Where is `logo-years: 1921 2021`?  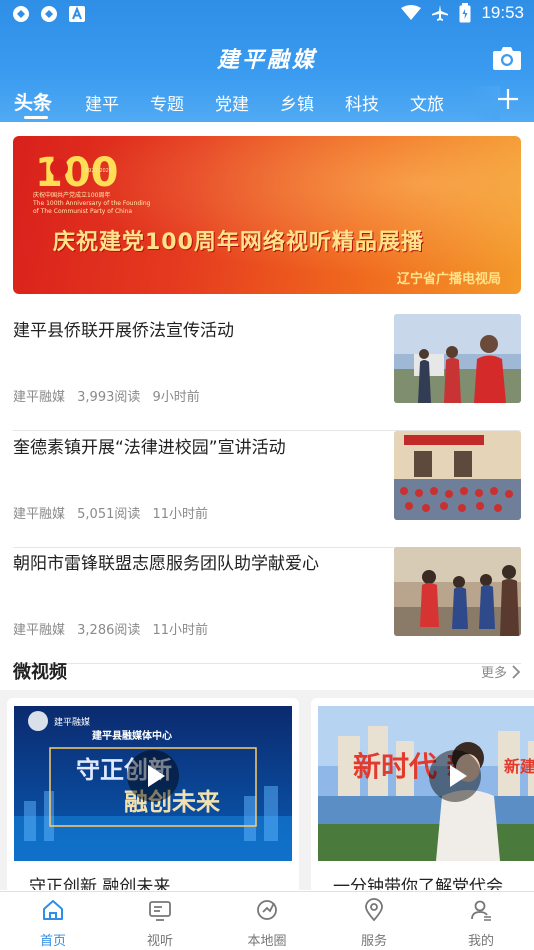
logo-years: 1921 2021 is located at coordinates (98, 171).